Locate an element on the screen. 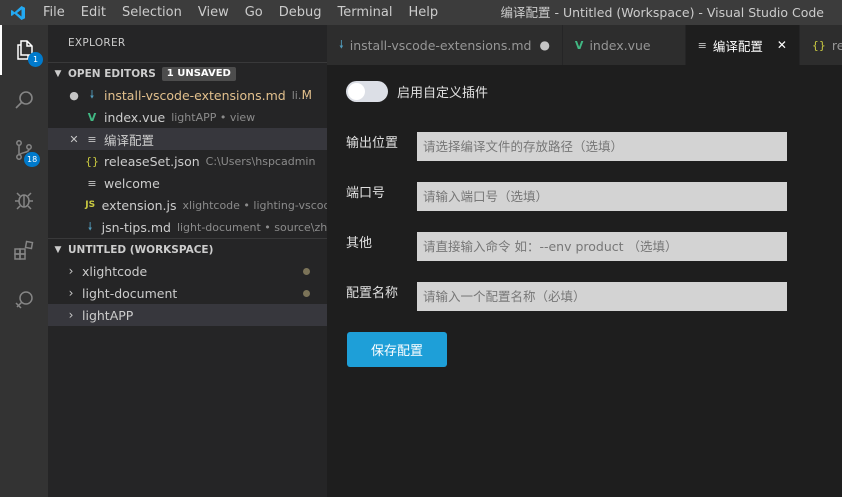 This screenshot has height=497, width=842. folder-light-document: › light-document is located at coordinates (187, 293).